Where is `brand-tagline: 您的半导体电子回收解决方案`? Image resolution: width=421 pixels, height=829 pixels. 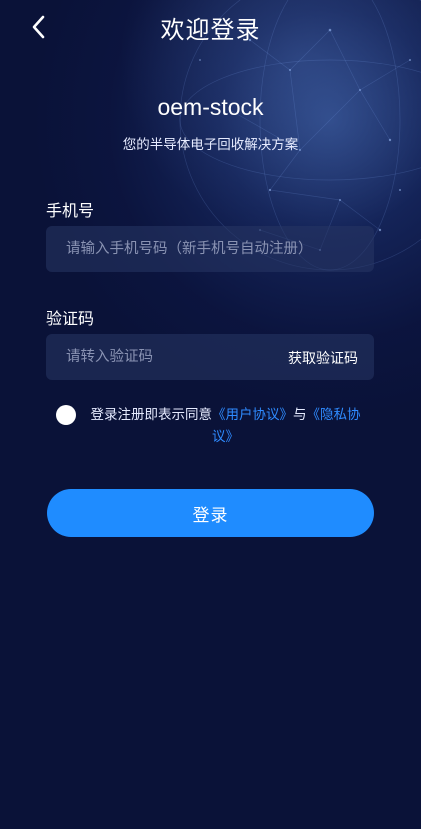 brand-tagline: 您的半导体电子回收解决方案 is located at coordinates (210, 145).